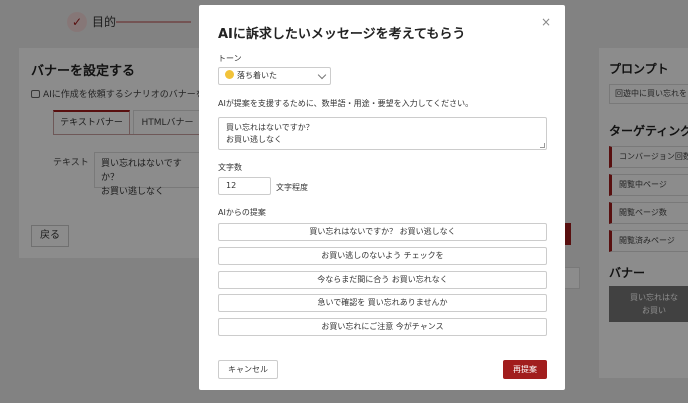 This screenshot has height=403, width=688. Describe the element at coordinates (525, 369) in the screenshot. I see `regenerate-button: 再提案` at that location.